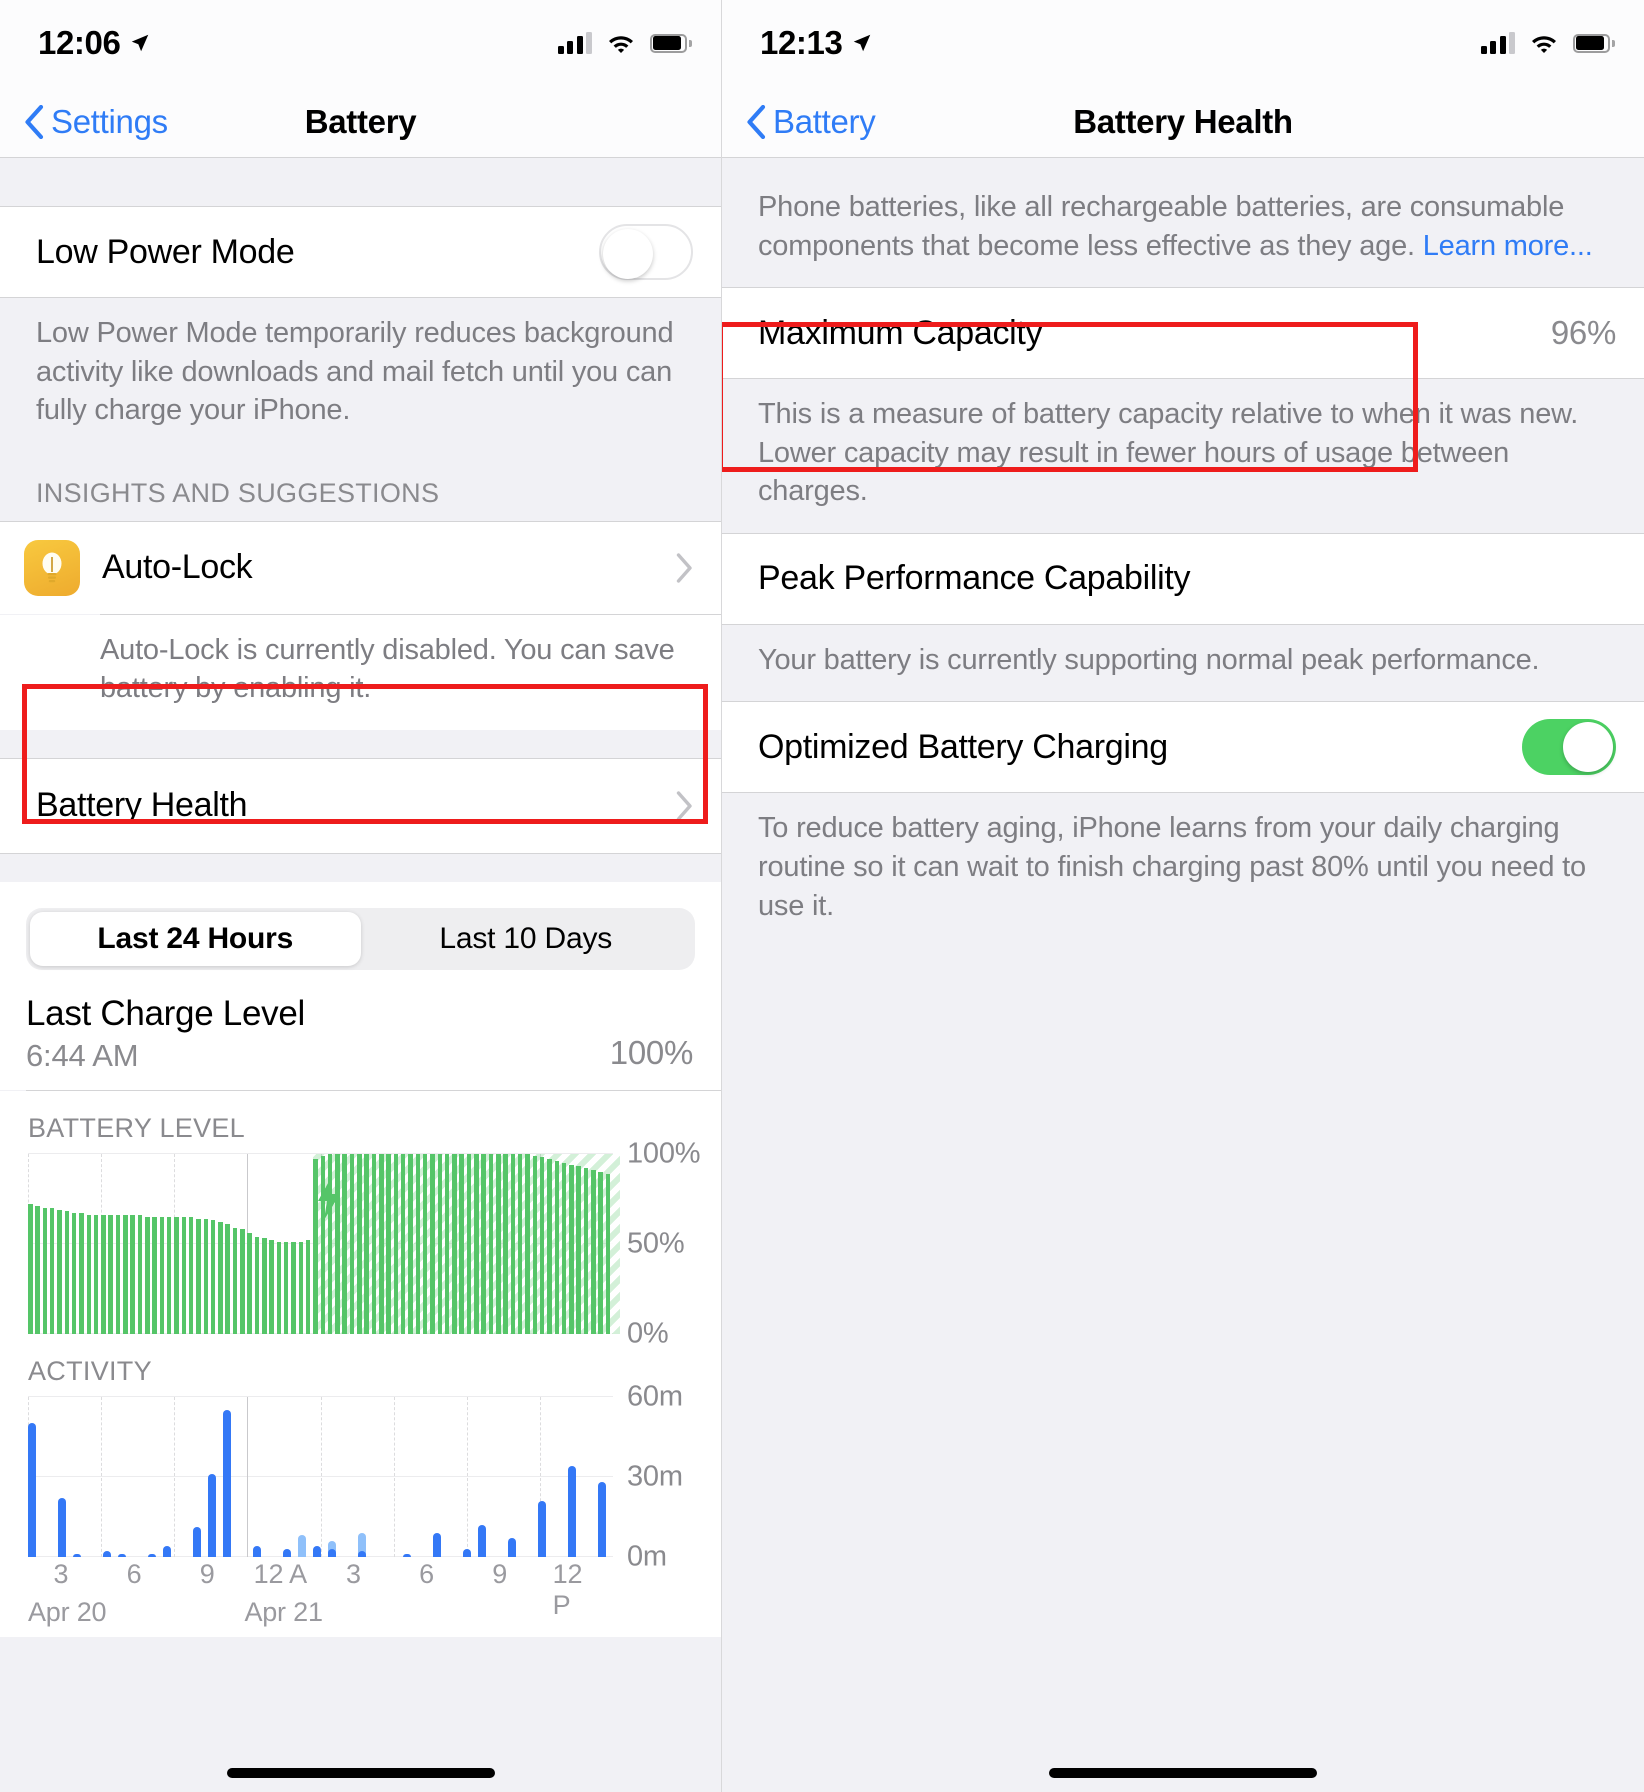 The height and width of the screenshot is (1792, 1644). What do you see at coordinates (360, 567) in the screenshot?
I see `insight-row-auto-lock: Auto-Lock` at bounding box center [360, 567].